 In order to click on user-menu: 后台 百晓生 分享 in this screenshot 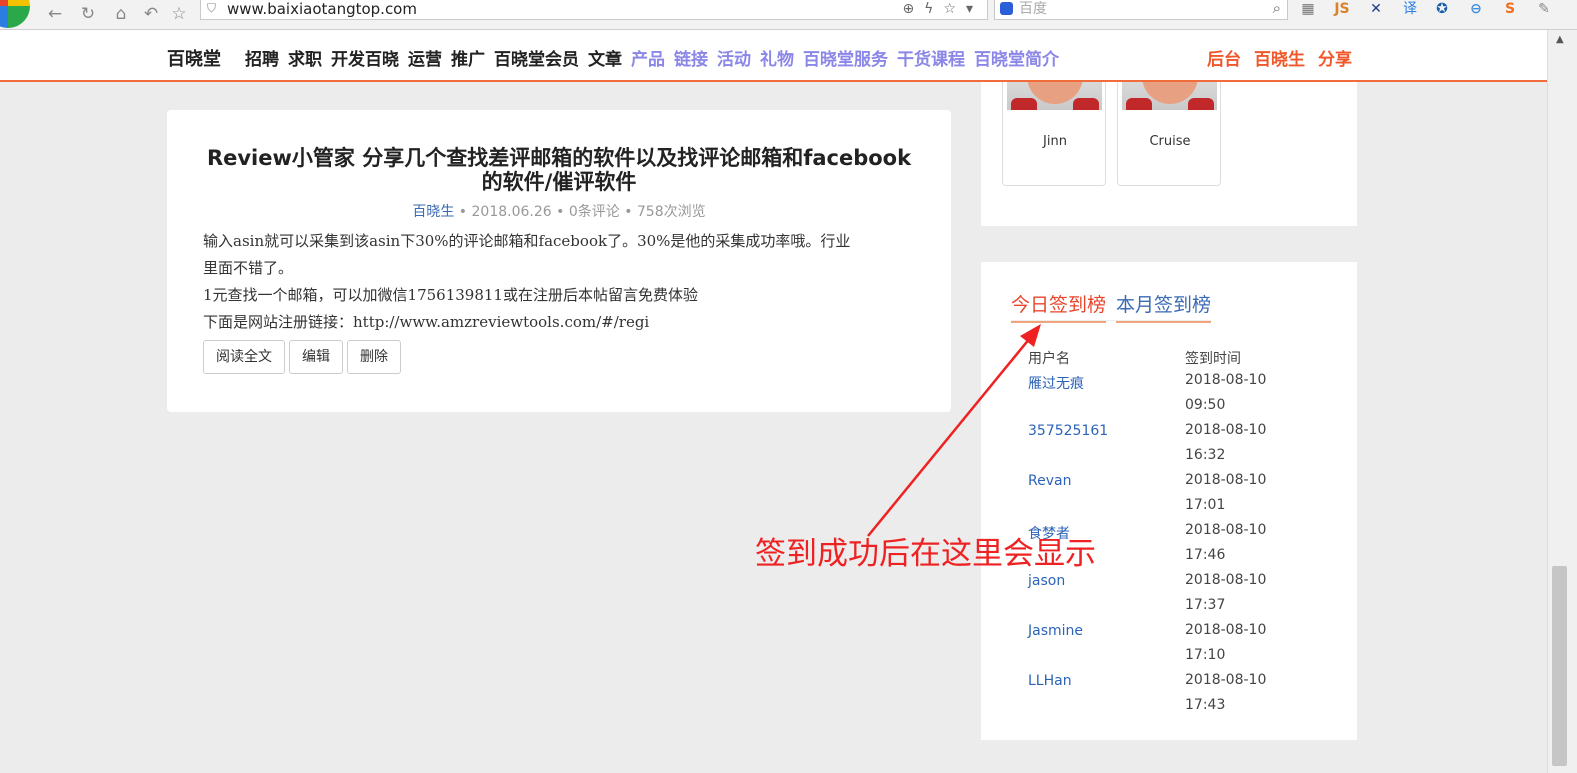, I will do `click(1279, 57)`.